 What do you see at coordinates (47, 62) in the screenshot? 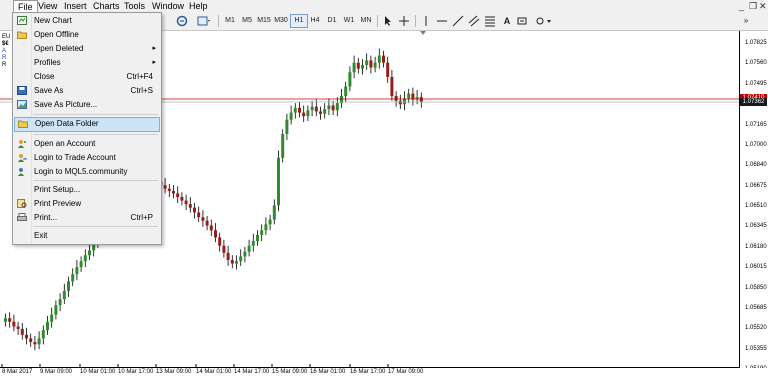
I see `menu-item-label: Profiles` at bounding box center [47, 62].